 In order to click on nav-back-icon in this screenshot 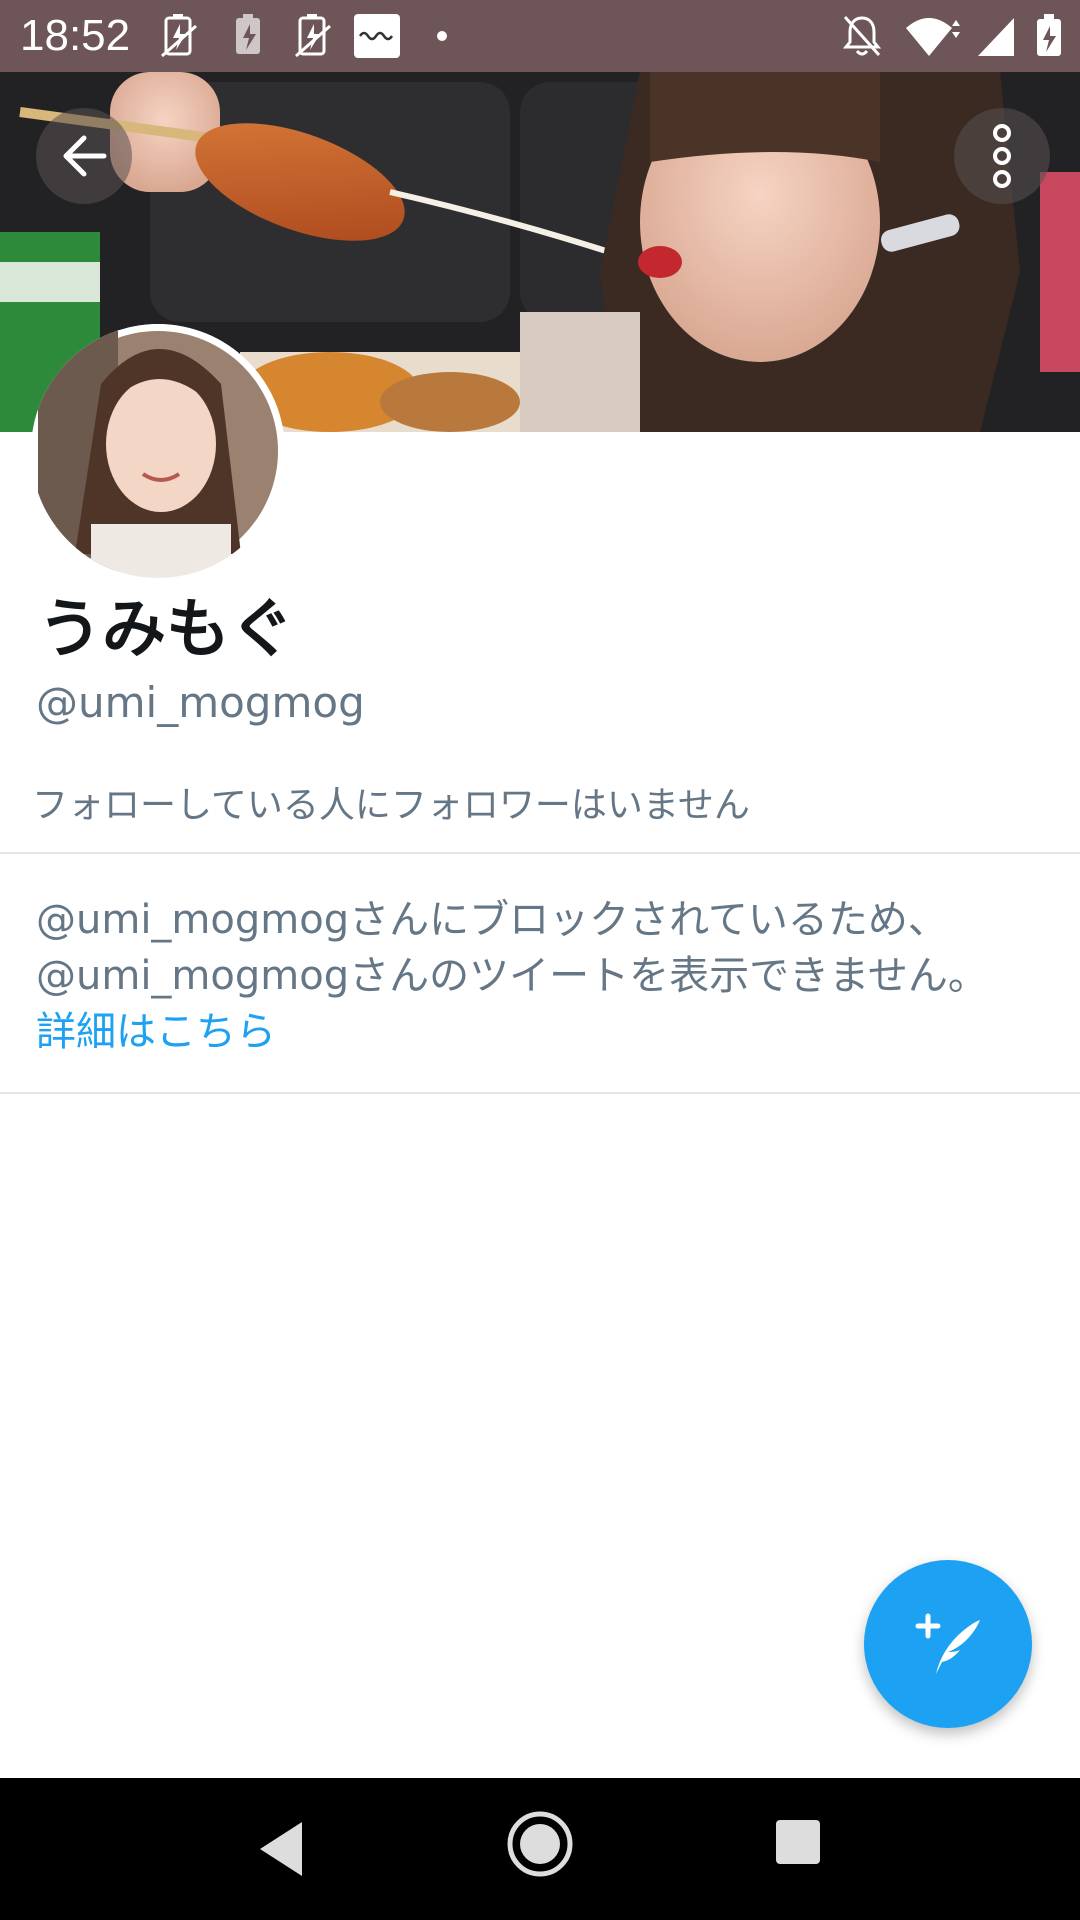, I will do `click(280, 1849)`.